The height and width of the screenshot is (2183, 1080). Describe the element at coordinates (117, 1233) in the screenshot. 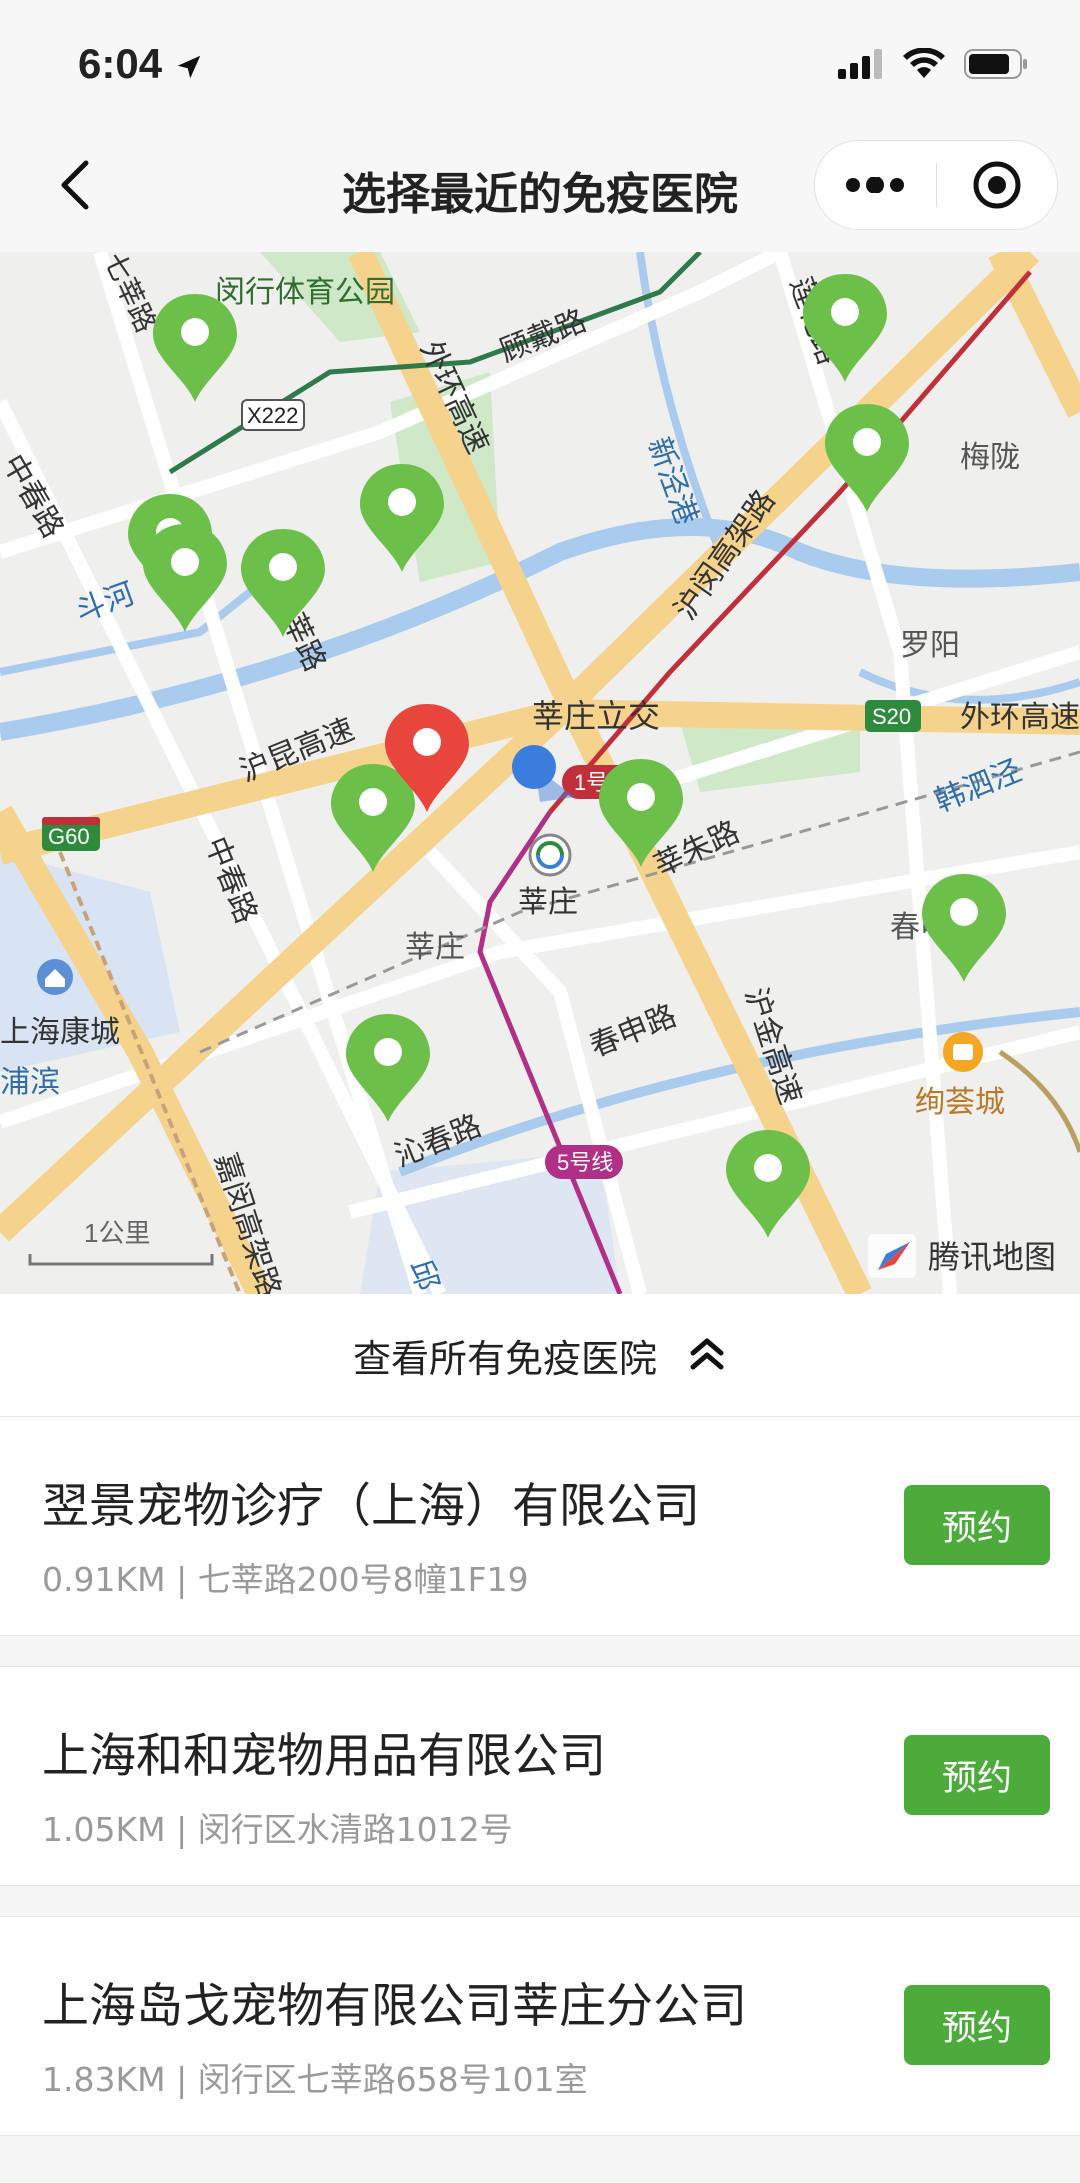

I see `svg-text: 1公里` at that location.